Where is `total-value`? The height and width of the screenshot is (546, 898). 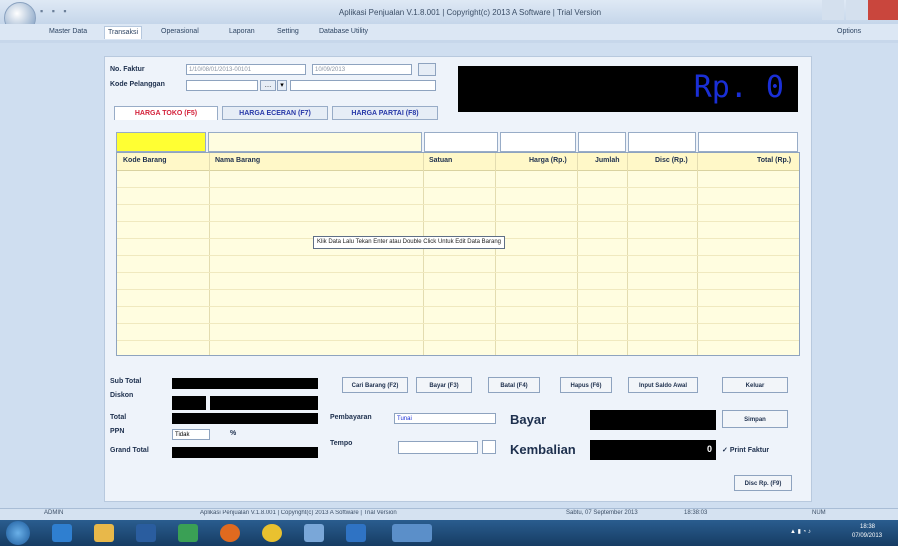
total-value is located at coordinates (245, 418).